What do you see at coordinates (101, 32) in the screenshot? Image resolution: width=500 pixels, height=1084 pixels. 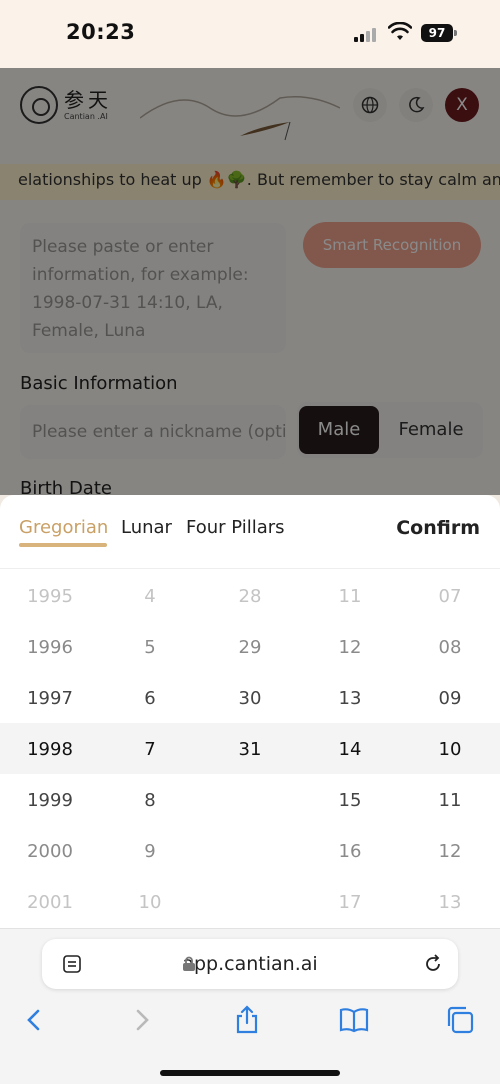 I see `status-time: 20:23` at bounding box center [101, 32].